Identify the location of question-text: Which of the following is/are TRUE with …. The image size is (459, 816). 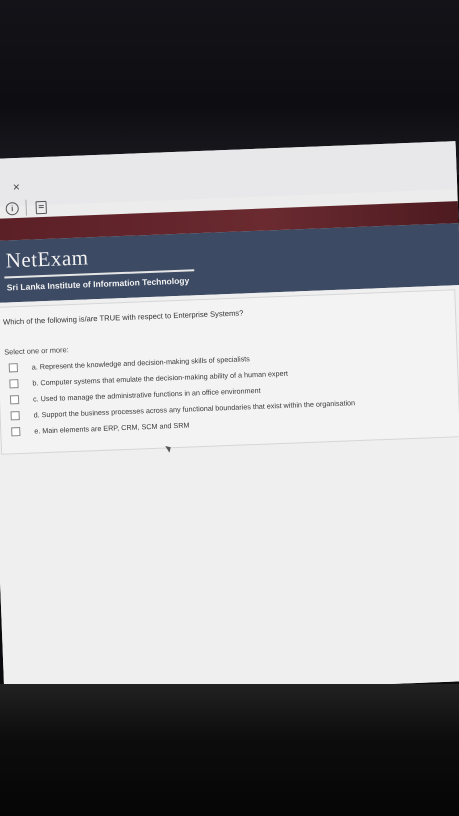
(123, 317).